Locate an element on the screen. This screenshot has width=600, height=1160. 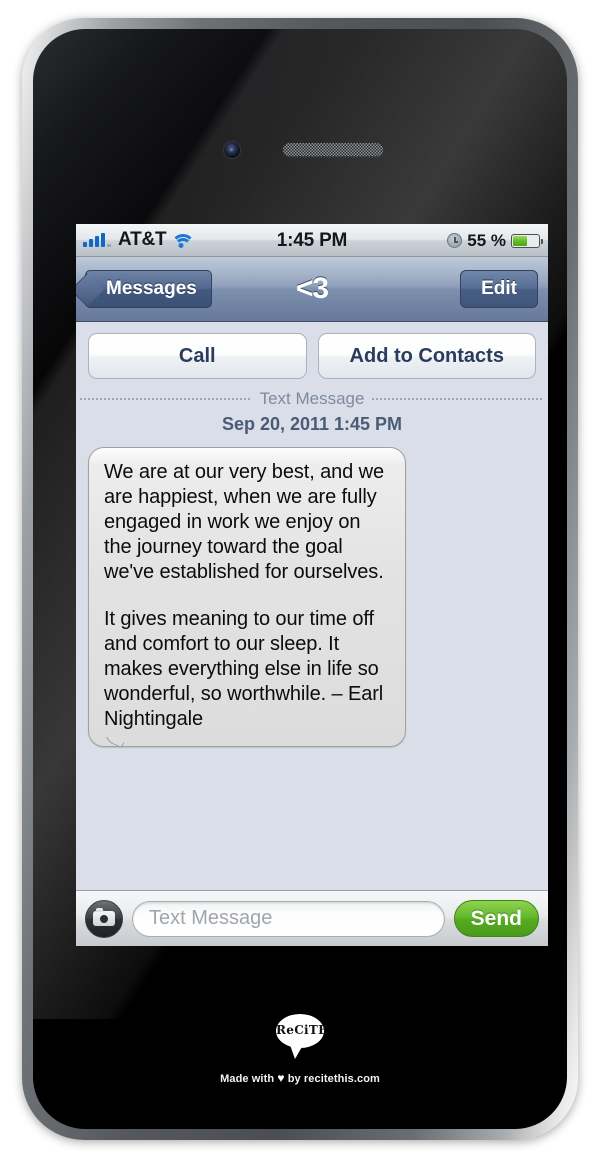
status-bar: AT&T 1:45 PM 55 % is located at coordinates (312, 240).